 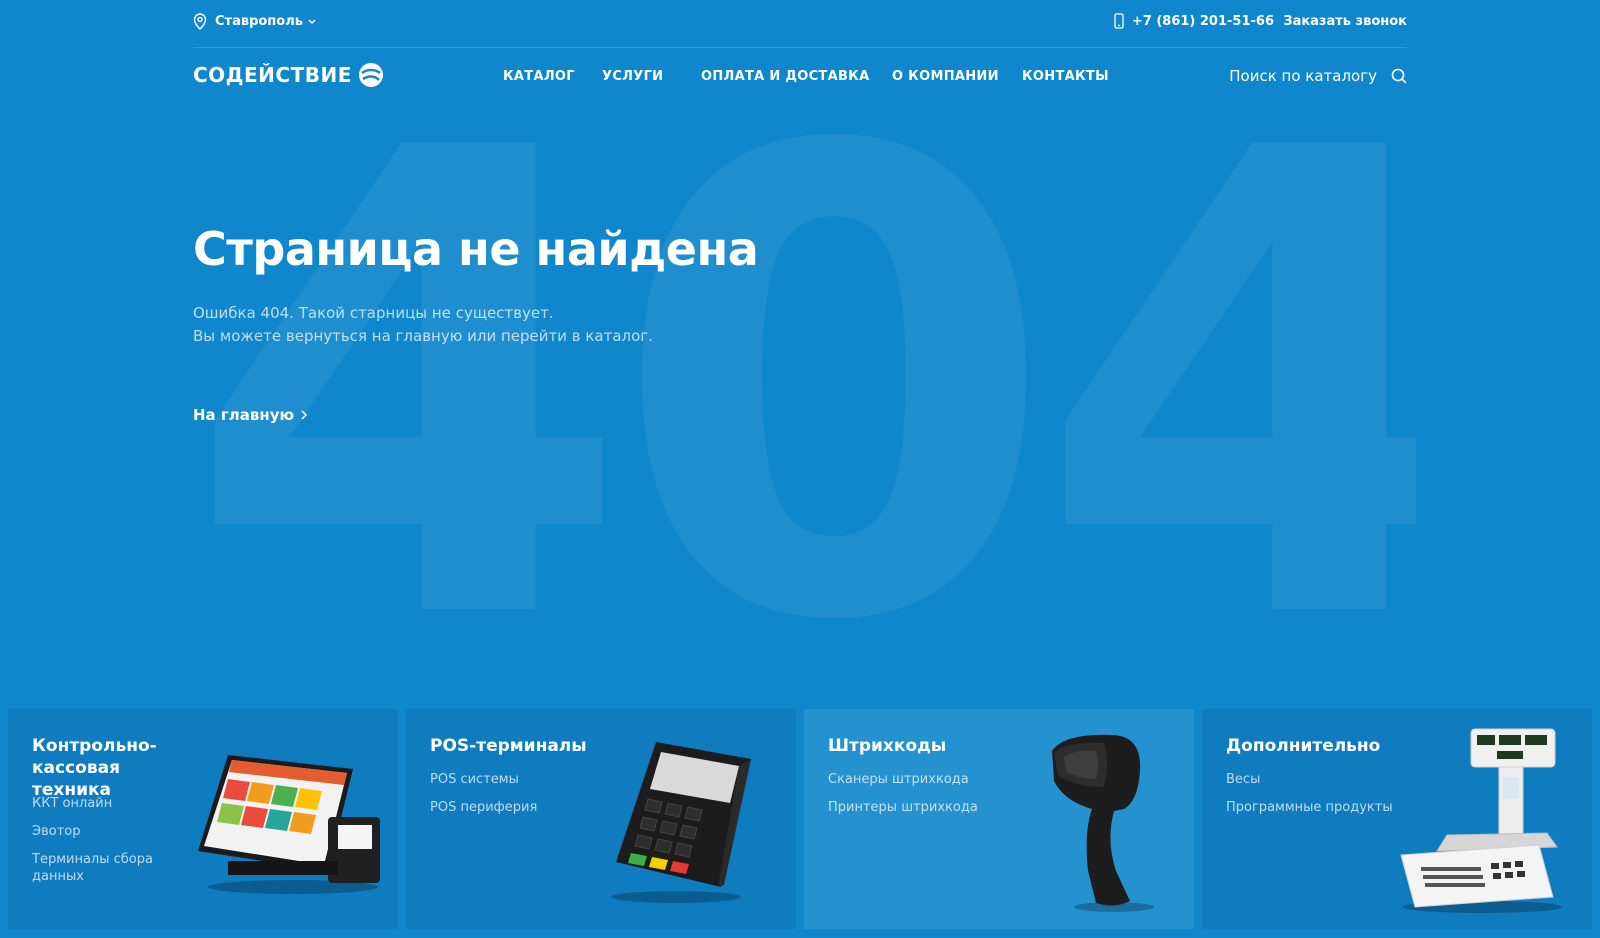 I want to click on card-title: Штрихкоды, so click(x=928, y=746).